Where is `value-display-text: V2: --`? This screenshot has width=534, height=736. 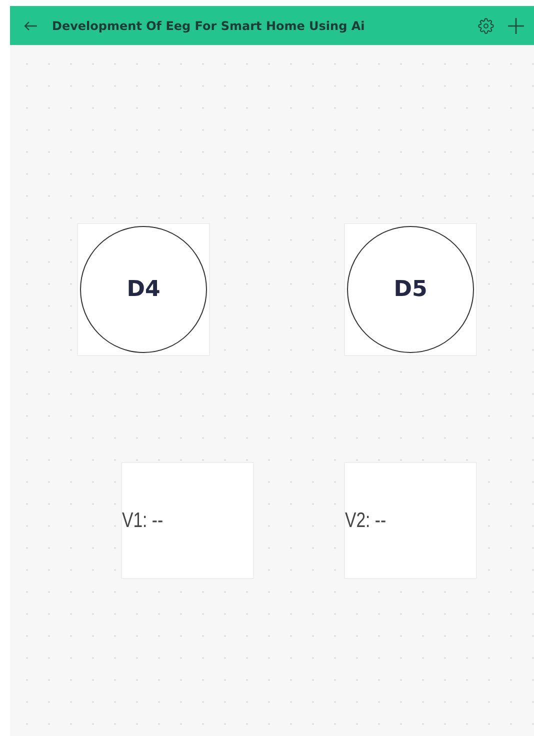 value-display-text: V2: -- is located at coordinates (365, 520).